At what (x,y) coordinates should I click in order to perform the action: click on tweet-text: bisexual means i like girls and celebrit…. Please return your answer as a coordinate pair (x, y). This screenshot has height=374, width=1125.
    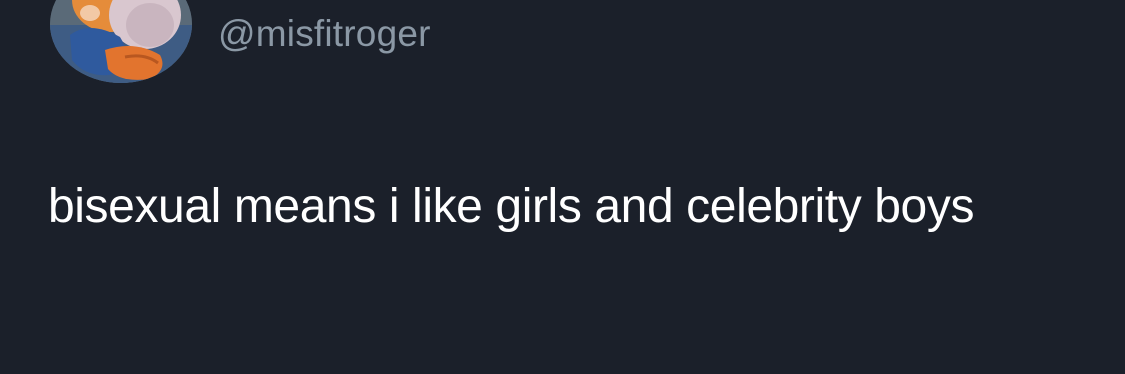
    Looking at the image, I should click on (511, 206).